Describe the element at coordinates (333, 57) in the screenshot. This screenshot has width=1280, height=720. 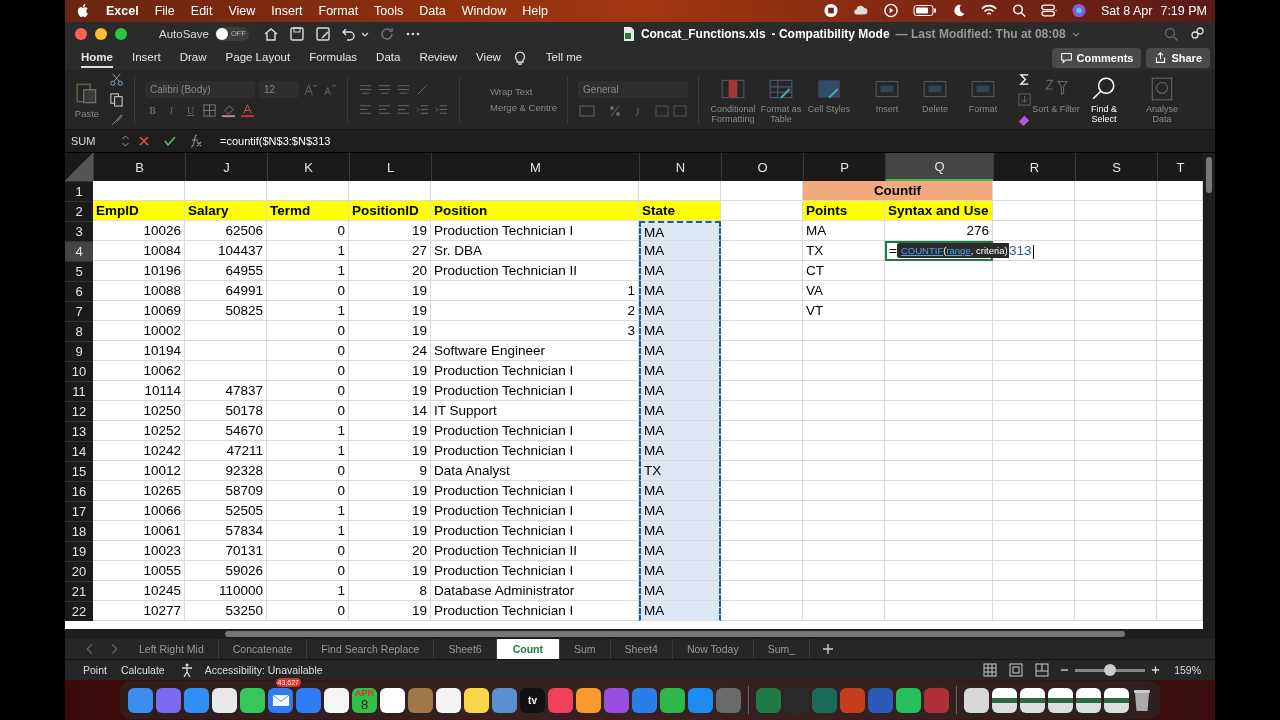
I see `ribbon-tab: Formulas` at that location.